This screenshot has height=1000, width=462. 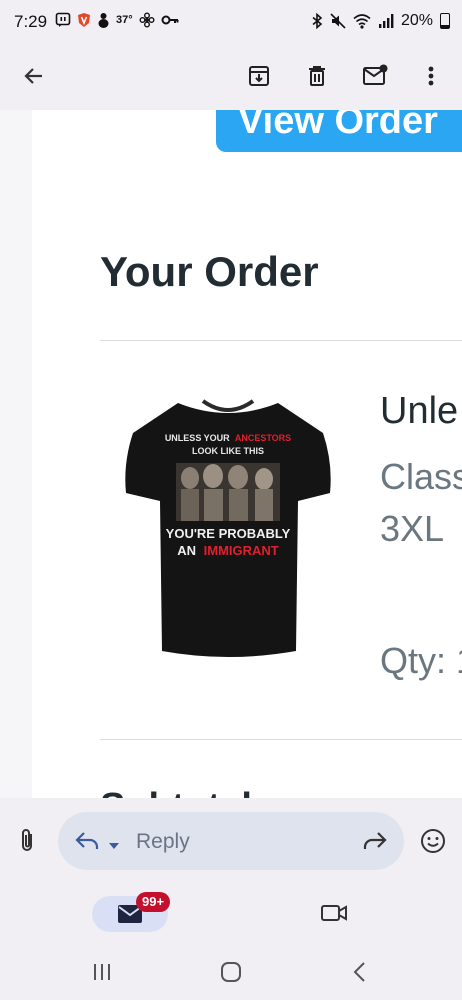 What do you see at coordinates (339, 131) in the screenshot?
I see `view-order-button: View Order` at bounding box center [339, 131].